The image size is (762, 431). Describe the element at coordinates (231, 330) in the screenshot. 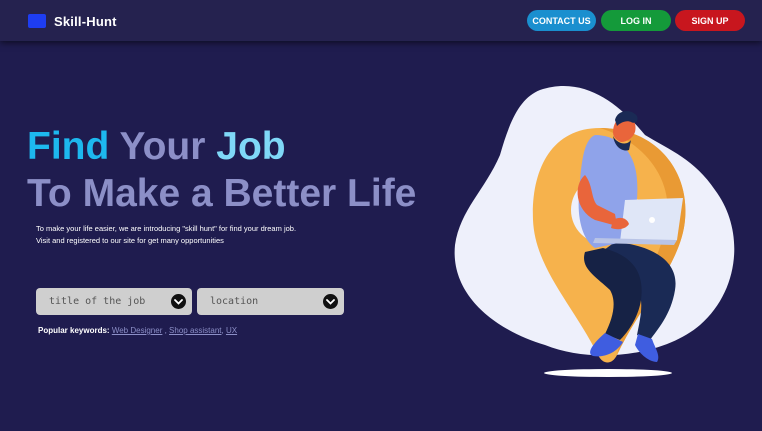

I see `keyword-ux: UX` at that location.